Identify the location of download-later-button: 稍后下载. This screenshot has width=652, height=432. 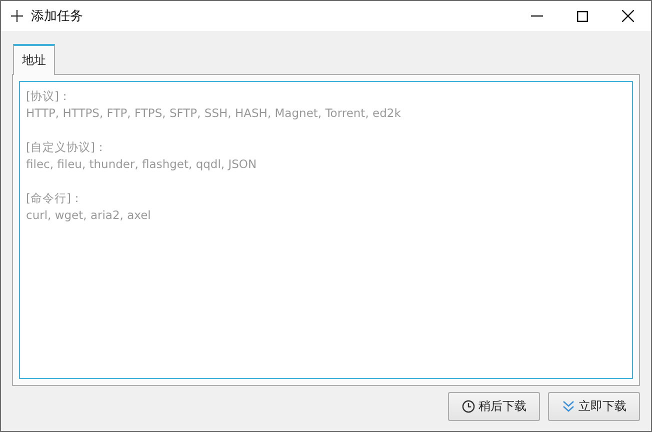
(494, 406).